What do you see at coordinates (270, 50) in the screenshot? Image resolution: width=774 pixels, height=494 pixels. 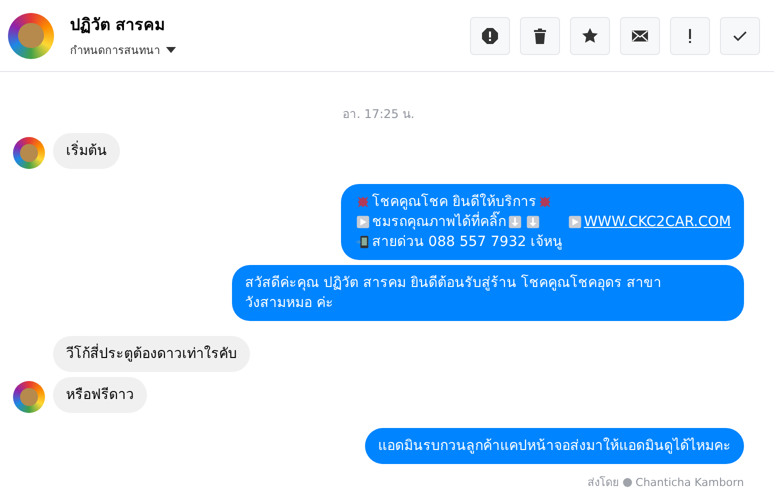 I see `conversation-dropdown: กำหนดการสนทนา` at bounding box center [270, 50].